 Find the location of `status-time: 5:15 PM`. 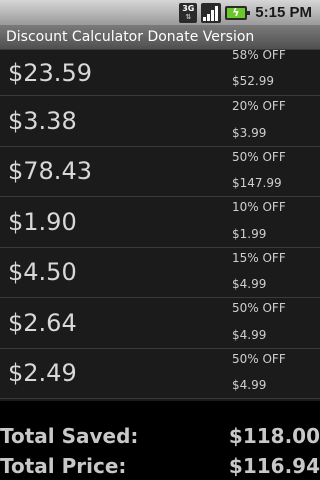

status-time: 5:15 PM is located at coordinates (283, 12).